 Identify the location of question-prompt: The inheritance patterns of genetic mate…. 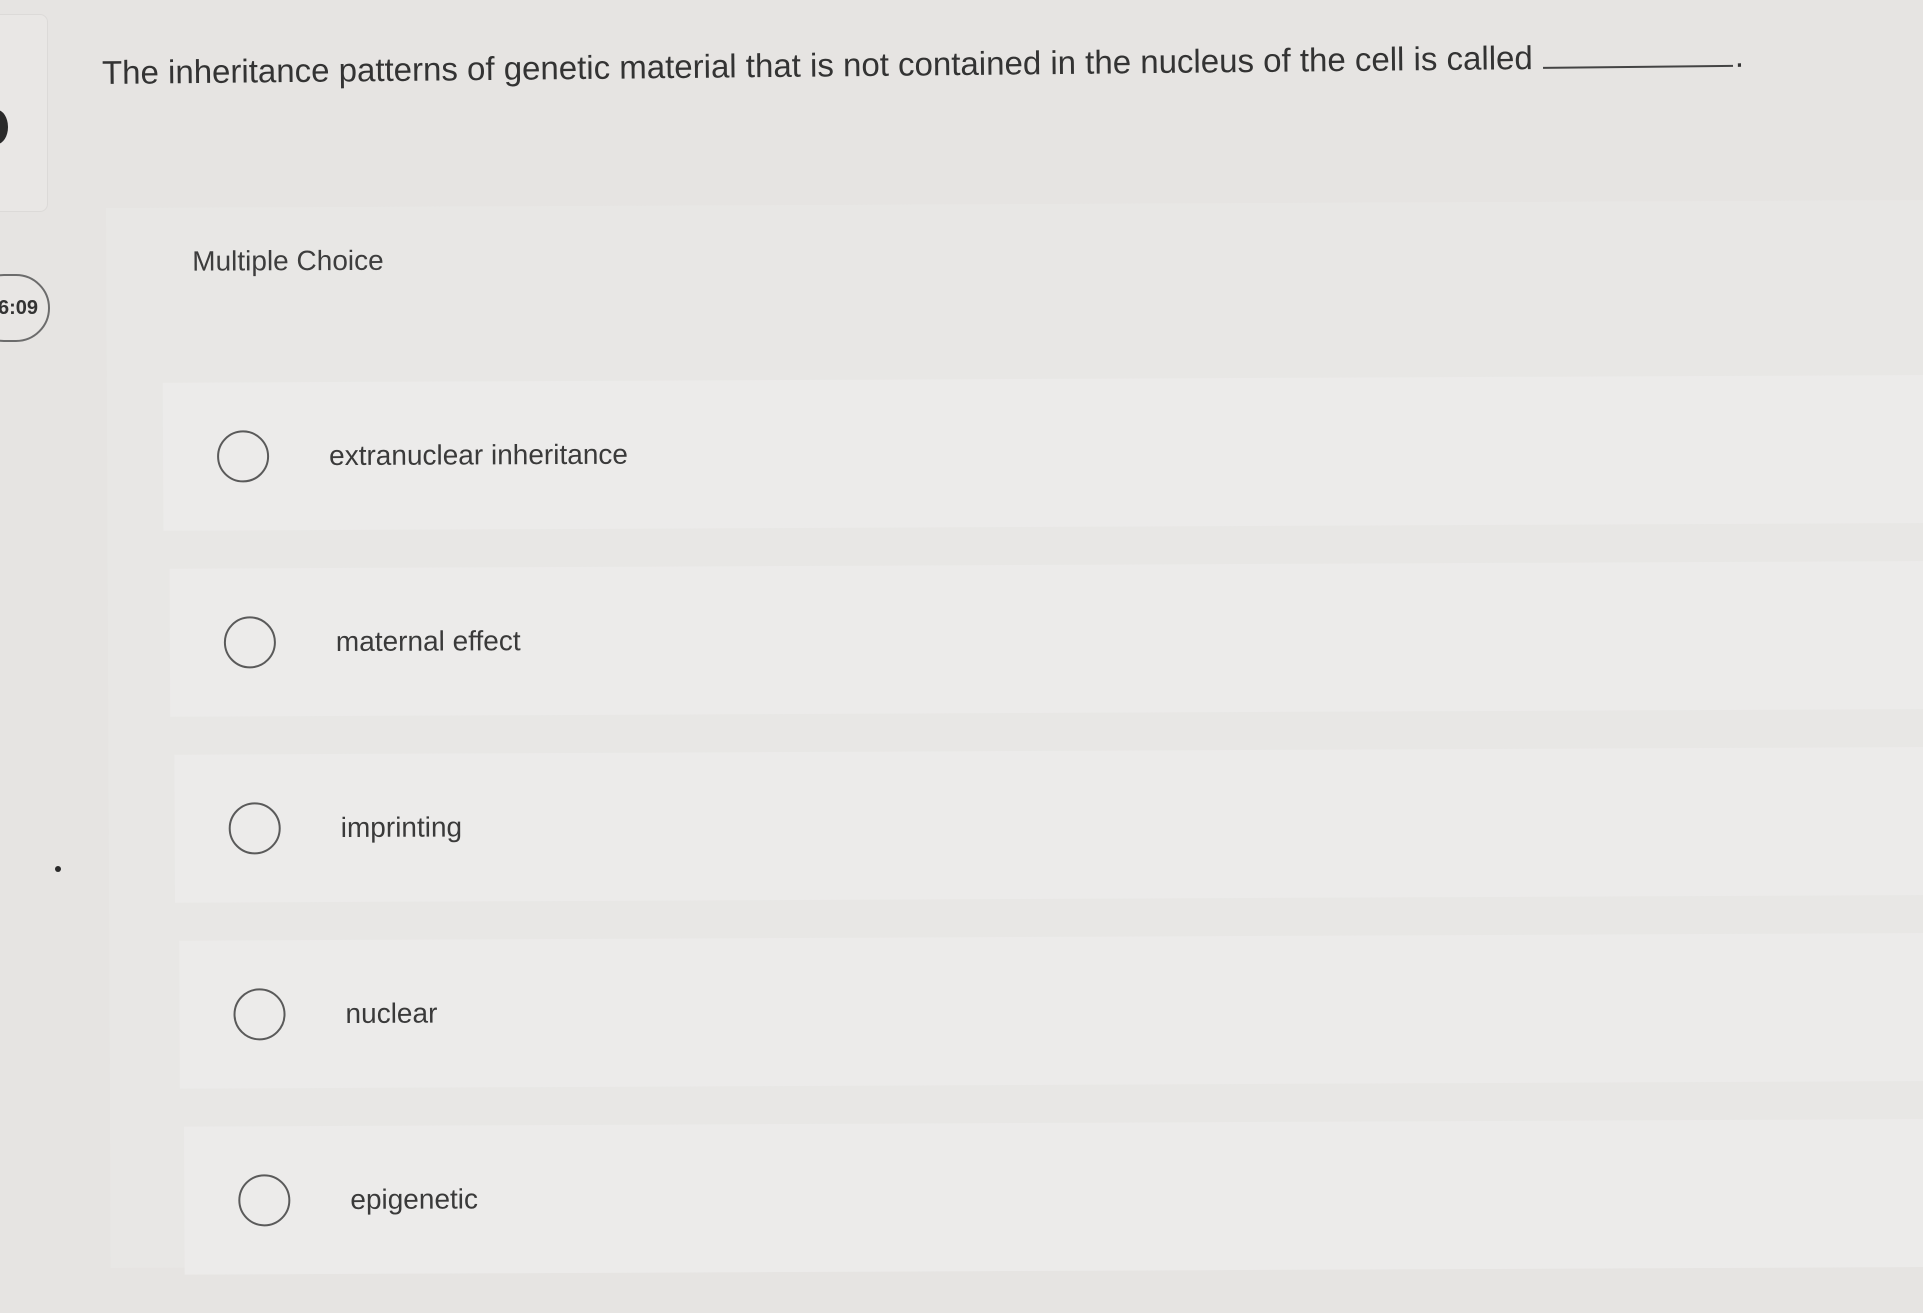
(1002, 63).